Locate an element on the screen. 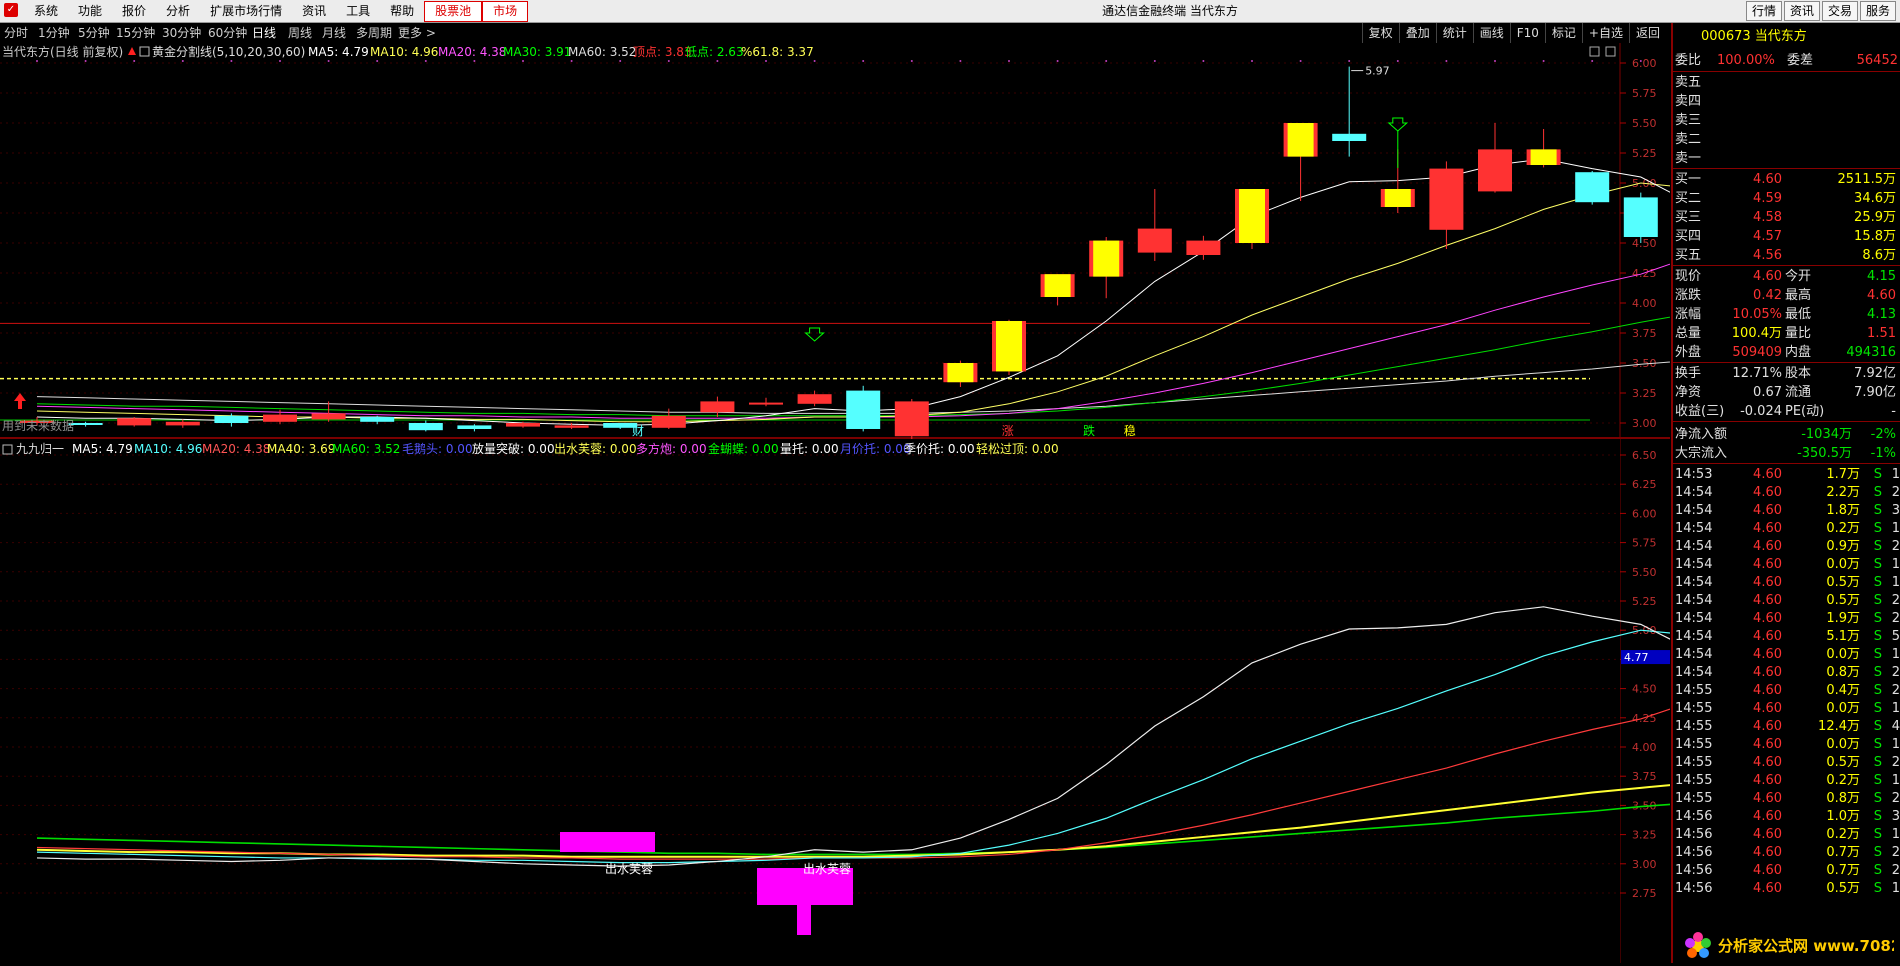 Image resolution: width=1900 pixels, height=966 pixels. sub-legend-item: 季价托: 0.00 is located at coordinates (939, 449).